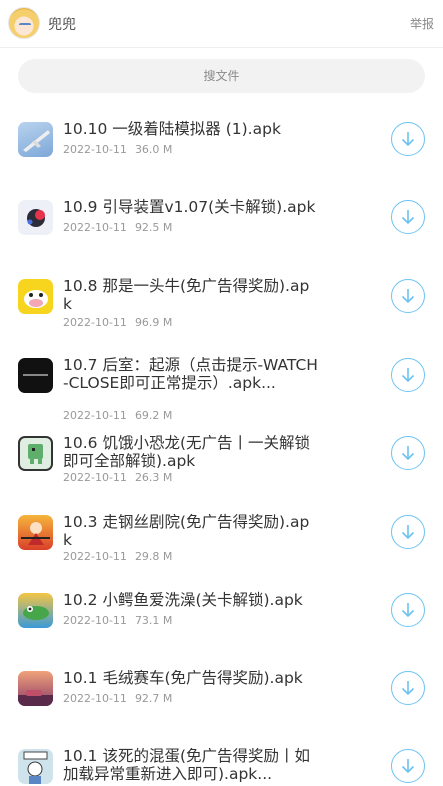 This screenshot has height=786, width=443. What do you see at coordinates (35, 766) in the screenshot?
I see `cartoon-character-app-icon` at bounding box center [35, 766].